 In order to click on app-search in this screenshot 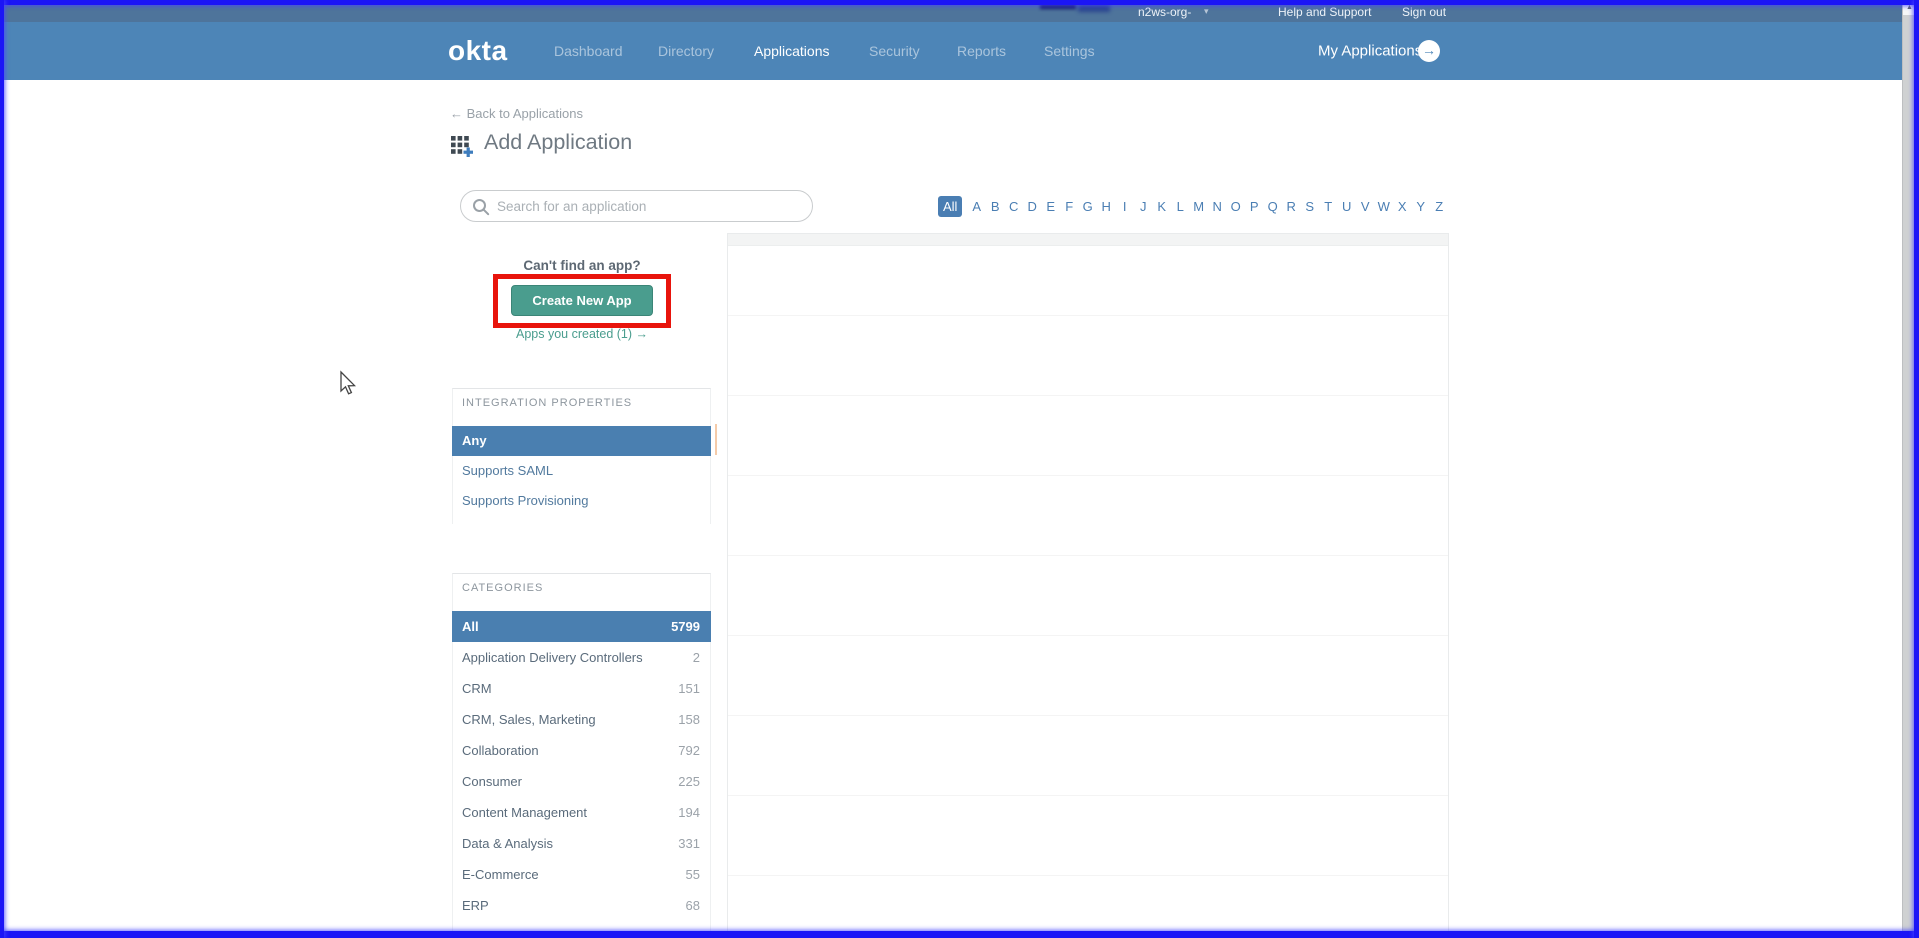, I will do `click(636, 206)`.